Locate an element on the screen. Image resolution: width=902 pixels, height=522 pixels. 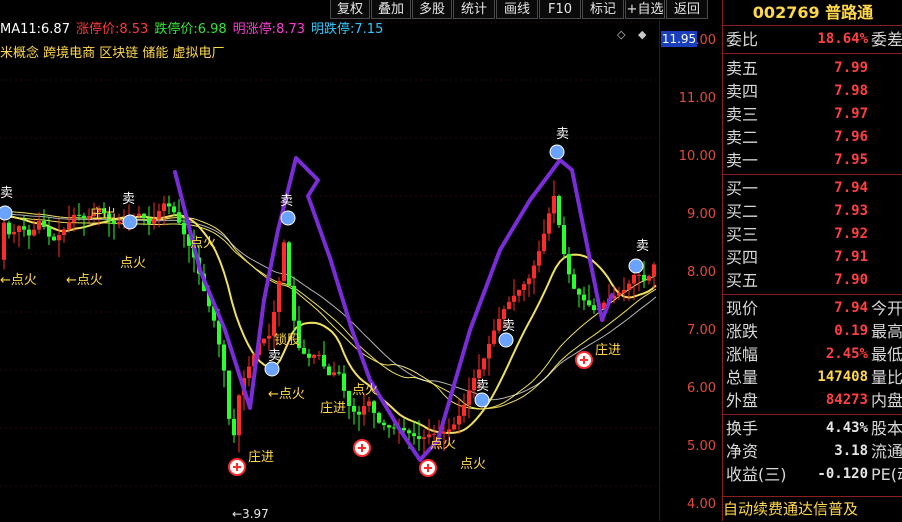
weibi-label: 委比 is located at coordinates (742, 39).